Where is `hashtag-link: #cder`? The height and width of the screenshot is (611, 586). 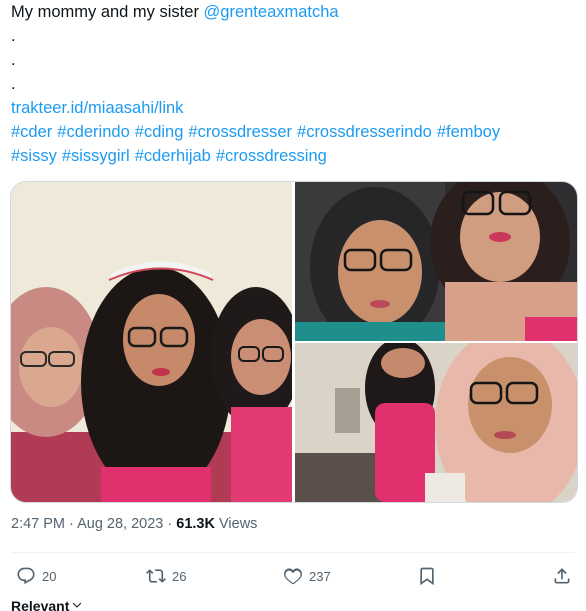 hashtag-link: #cder is located at coordinates (31, 132).